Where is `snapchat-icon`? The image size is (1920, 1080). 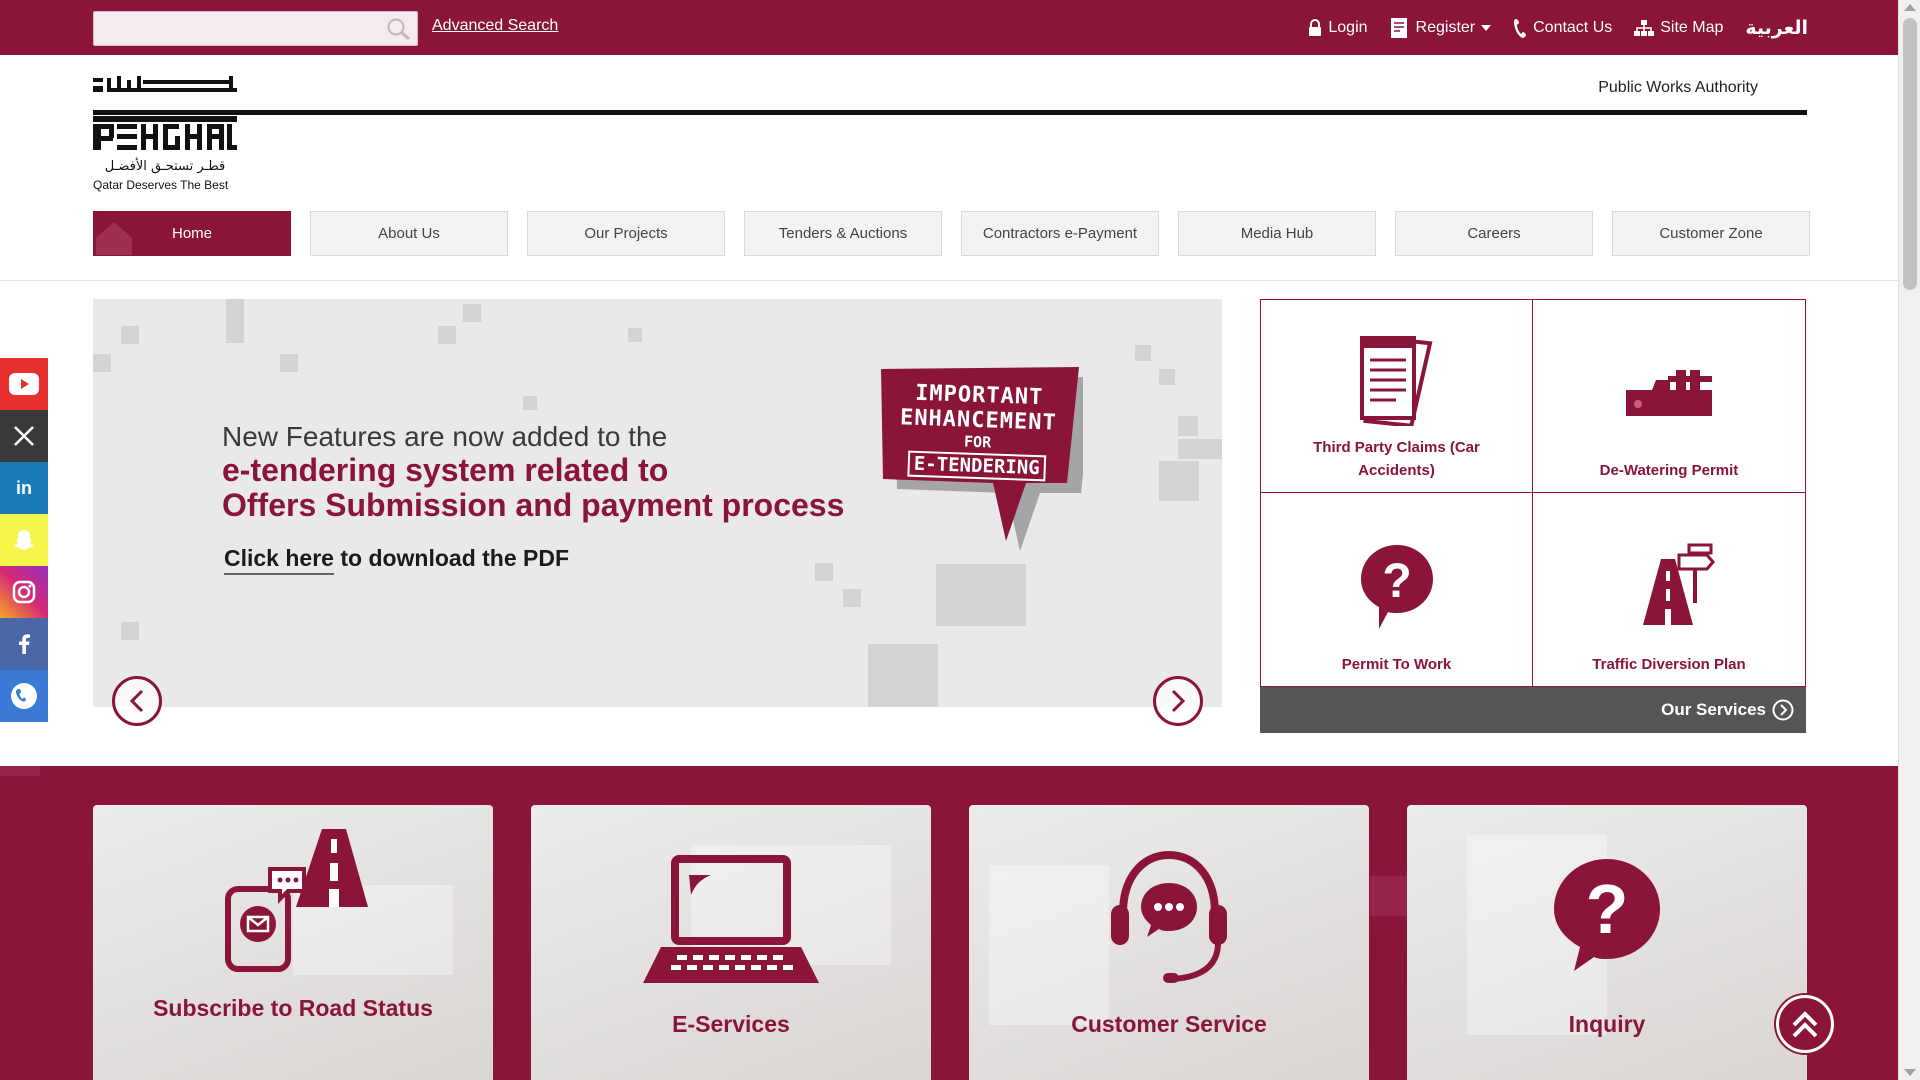 snapchat-icon is located at coordinates (24, 540).